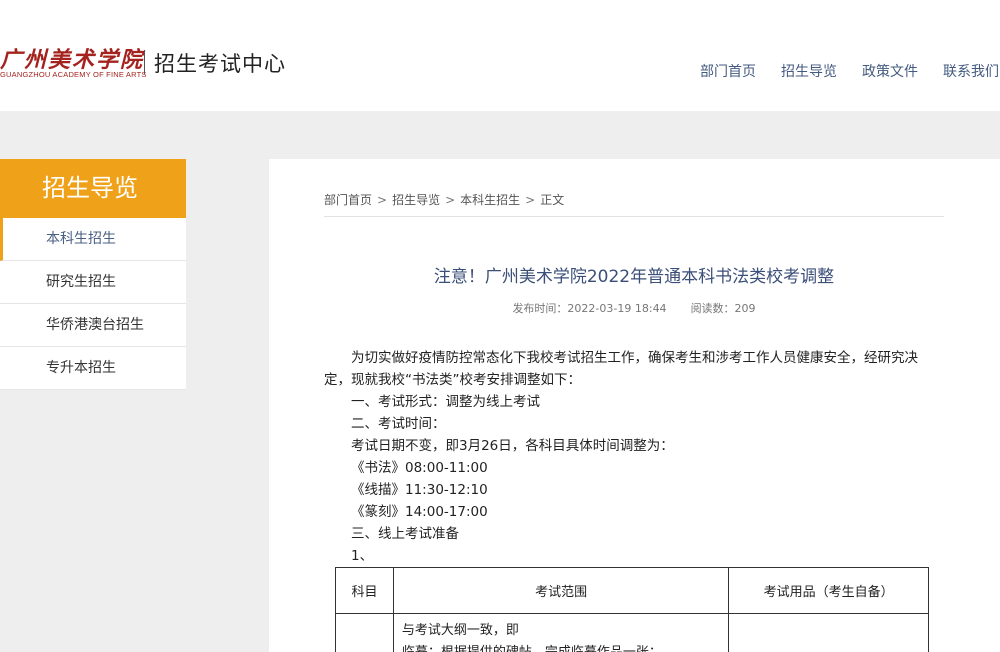 Image resolution: width=1000 pixels, height=652 pixels. What do you see at coordinates (561, 632) in the screenshot?
I see `table-cell: 与考试大纲一致，即 临摹：根据提供的碑帖，完成临摹作品一张；` at bounding box center [561, 632].